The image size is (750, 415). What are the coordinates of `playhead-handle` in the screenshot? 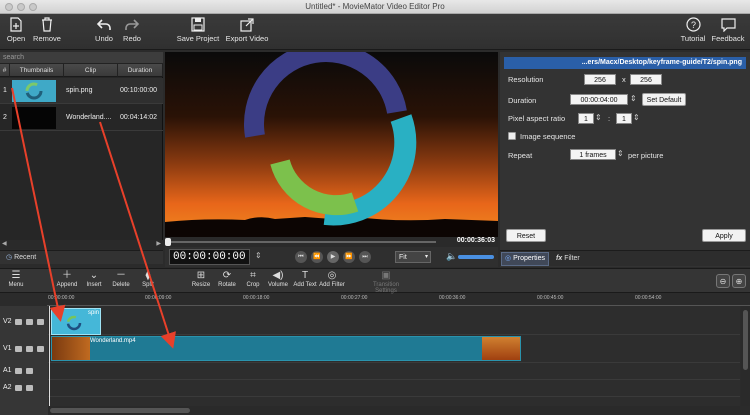 It's located at (168, 242).